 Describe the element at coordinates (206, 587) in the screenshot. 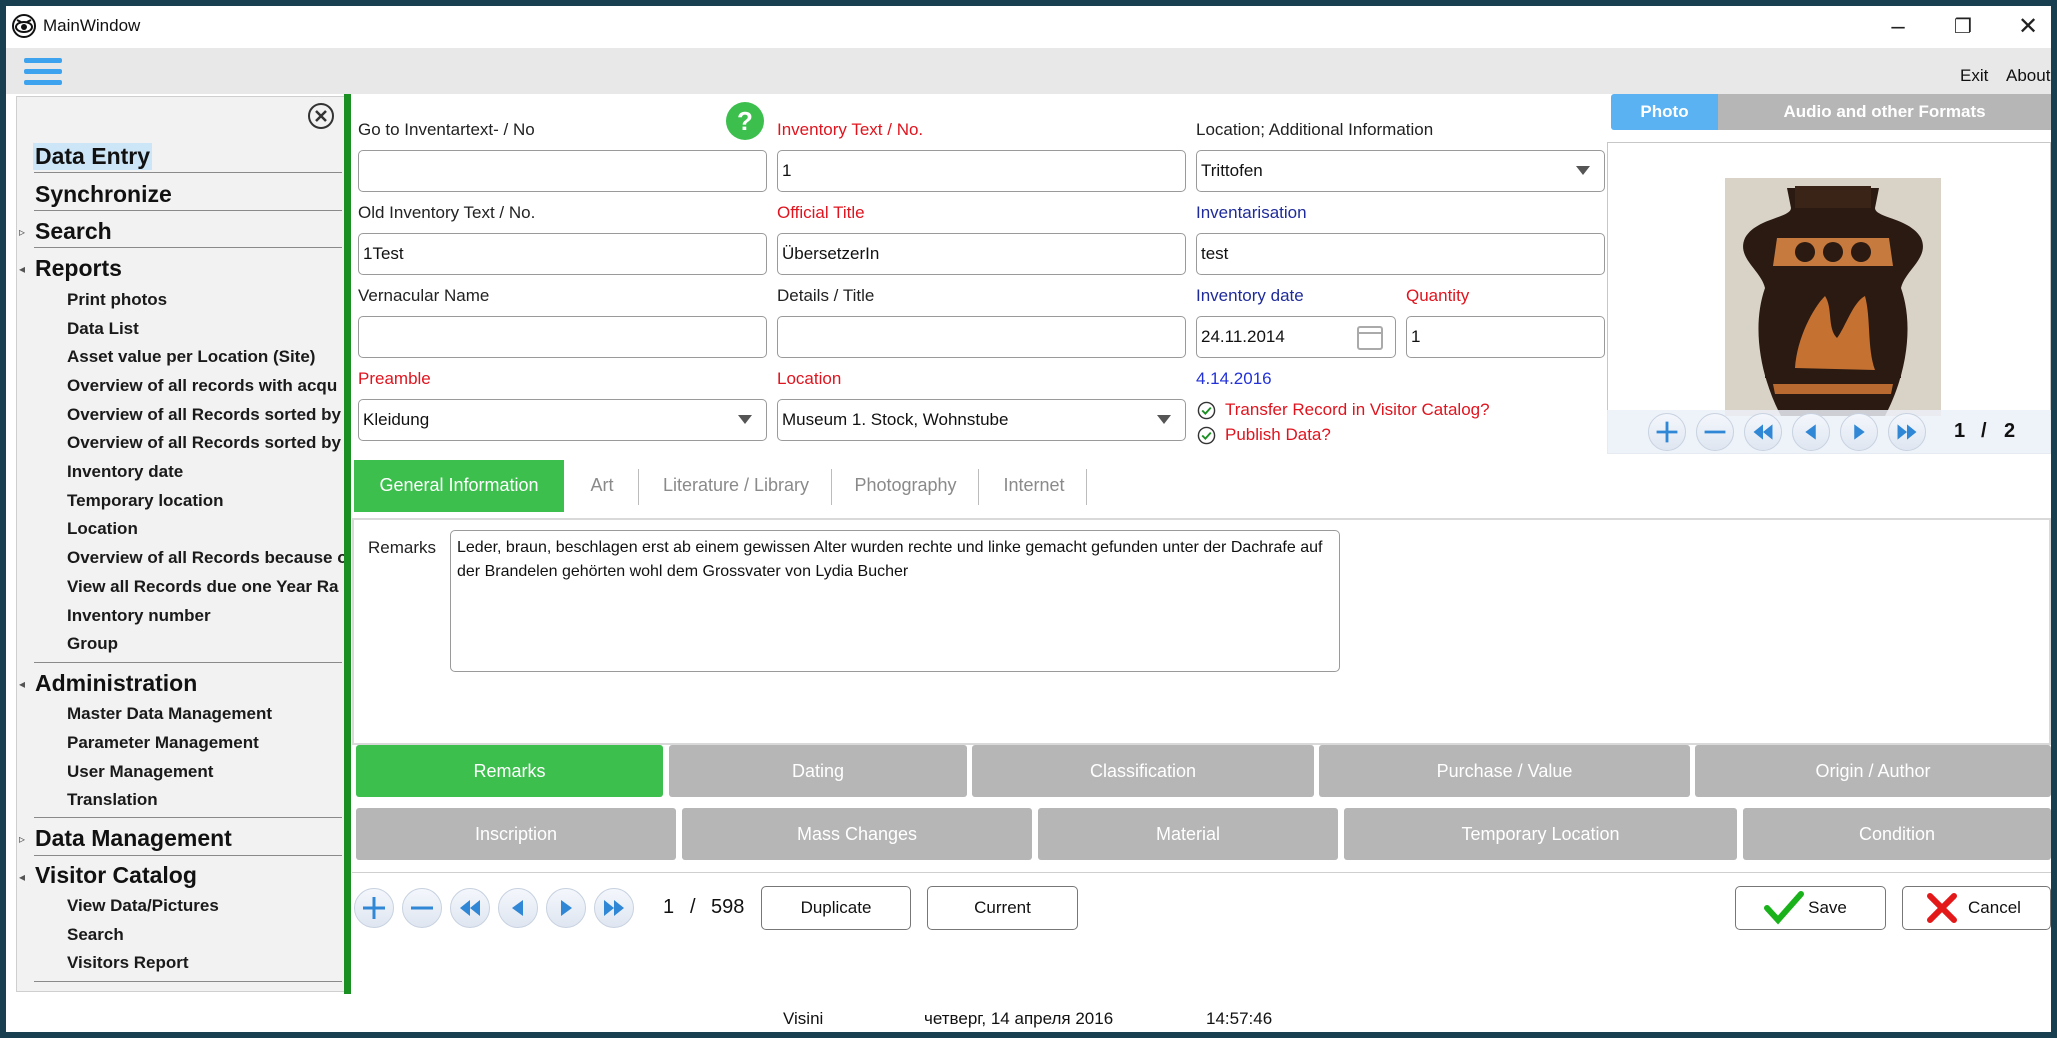

I see `sidebar-item-year-range: View all Records due one Year Ra` at that location.